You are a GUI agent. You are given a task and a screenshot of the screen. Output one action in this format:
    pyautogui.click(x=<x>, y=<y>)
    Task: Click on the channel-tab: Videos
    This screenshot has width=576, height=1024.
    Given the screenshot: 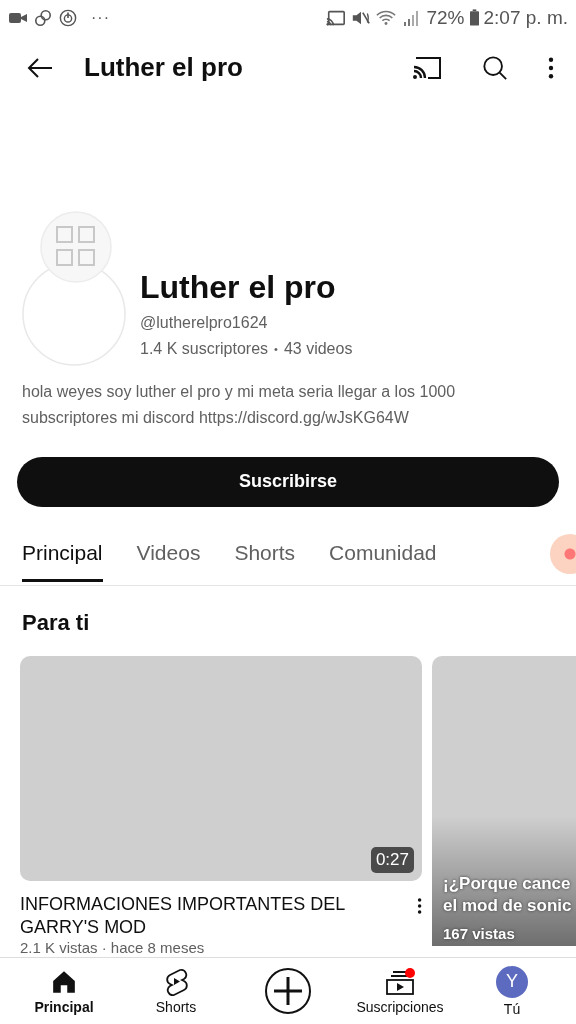 What is the action you would take?
    pyautogui.click(x=168, y=554)
    